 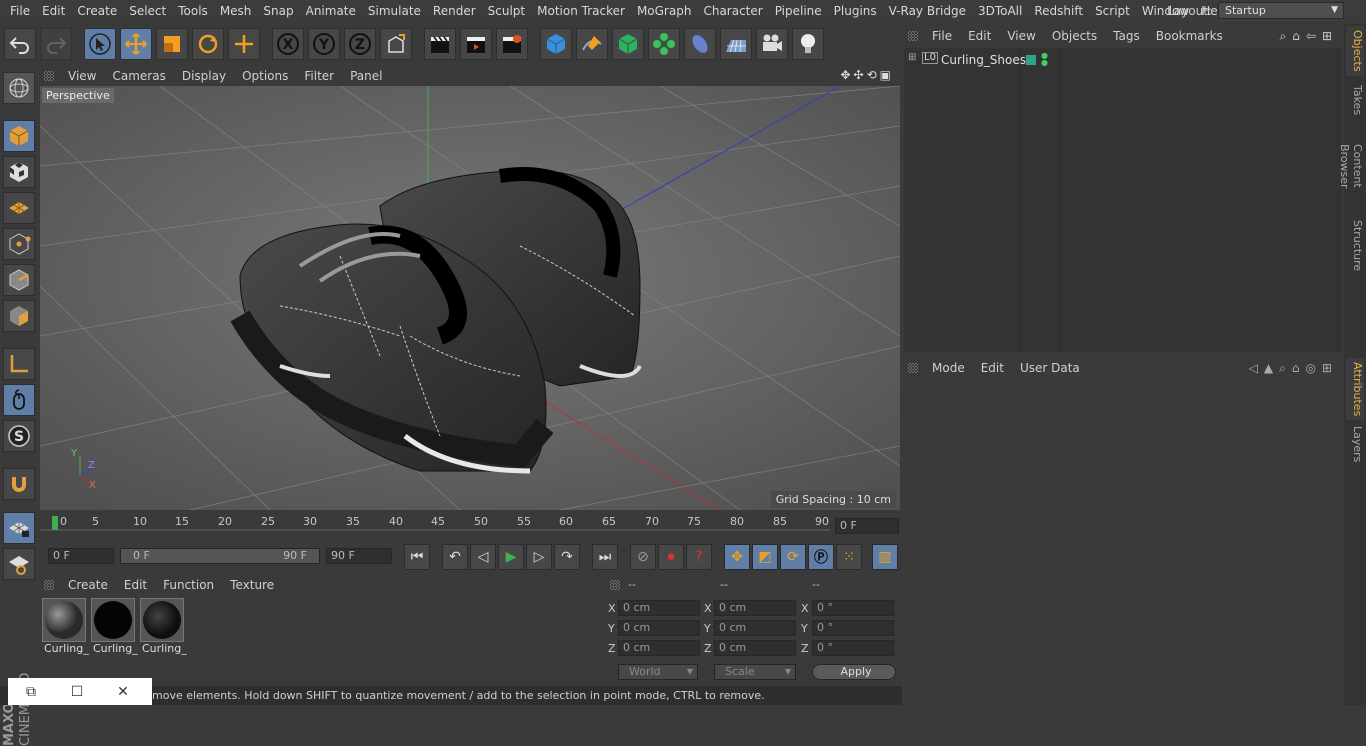 I want to click on add-deformer-button, so click(x=700, y=44).